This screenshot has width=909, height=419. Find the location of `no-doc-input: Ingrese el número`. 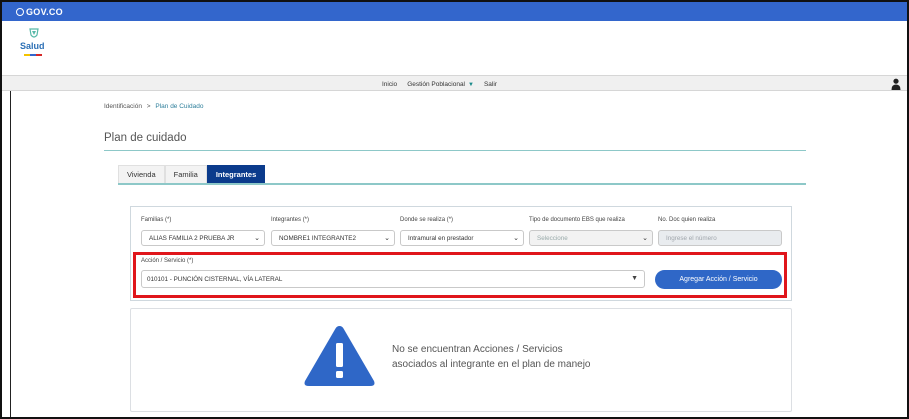

no-doc-input: Ingrese el número is located at coordinates (720, 238).